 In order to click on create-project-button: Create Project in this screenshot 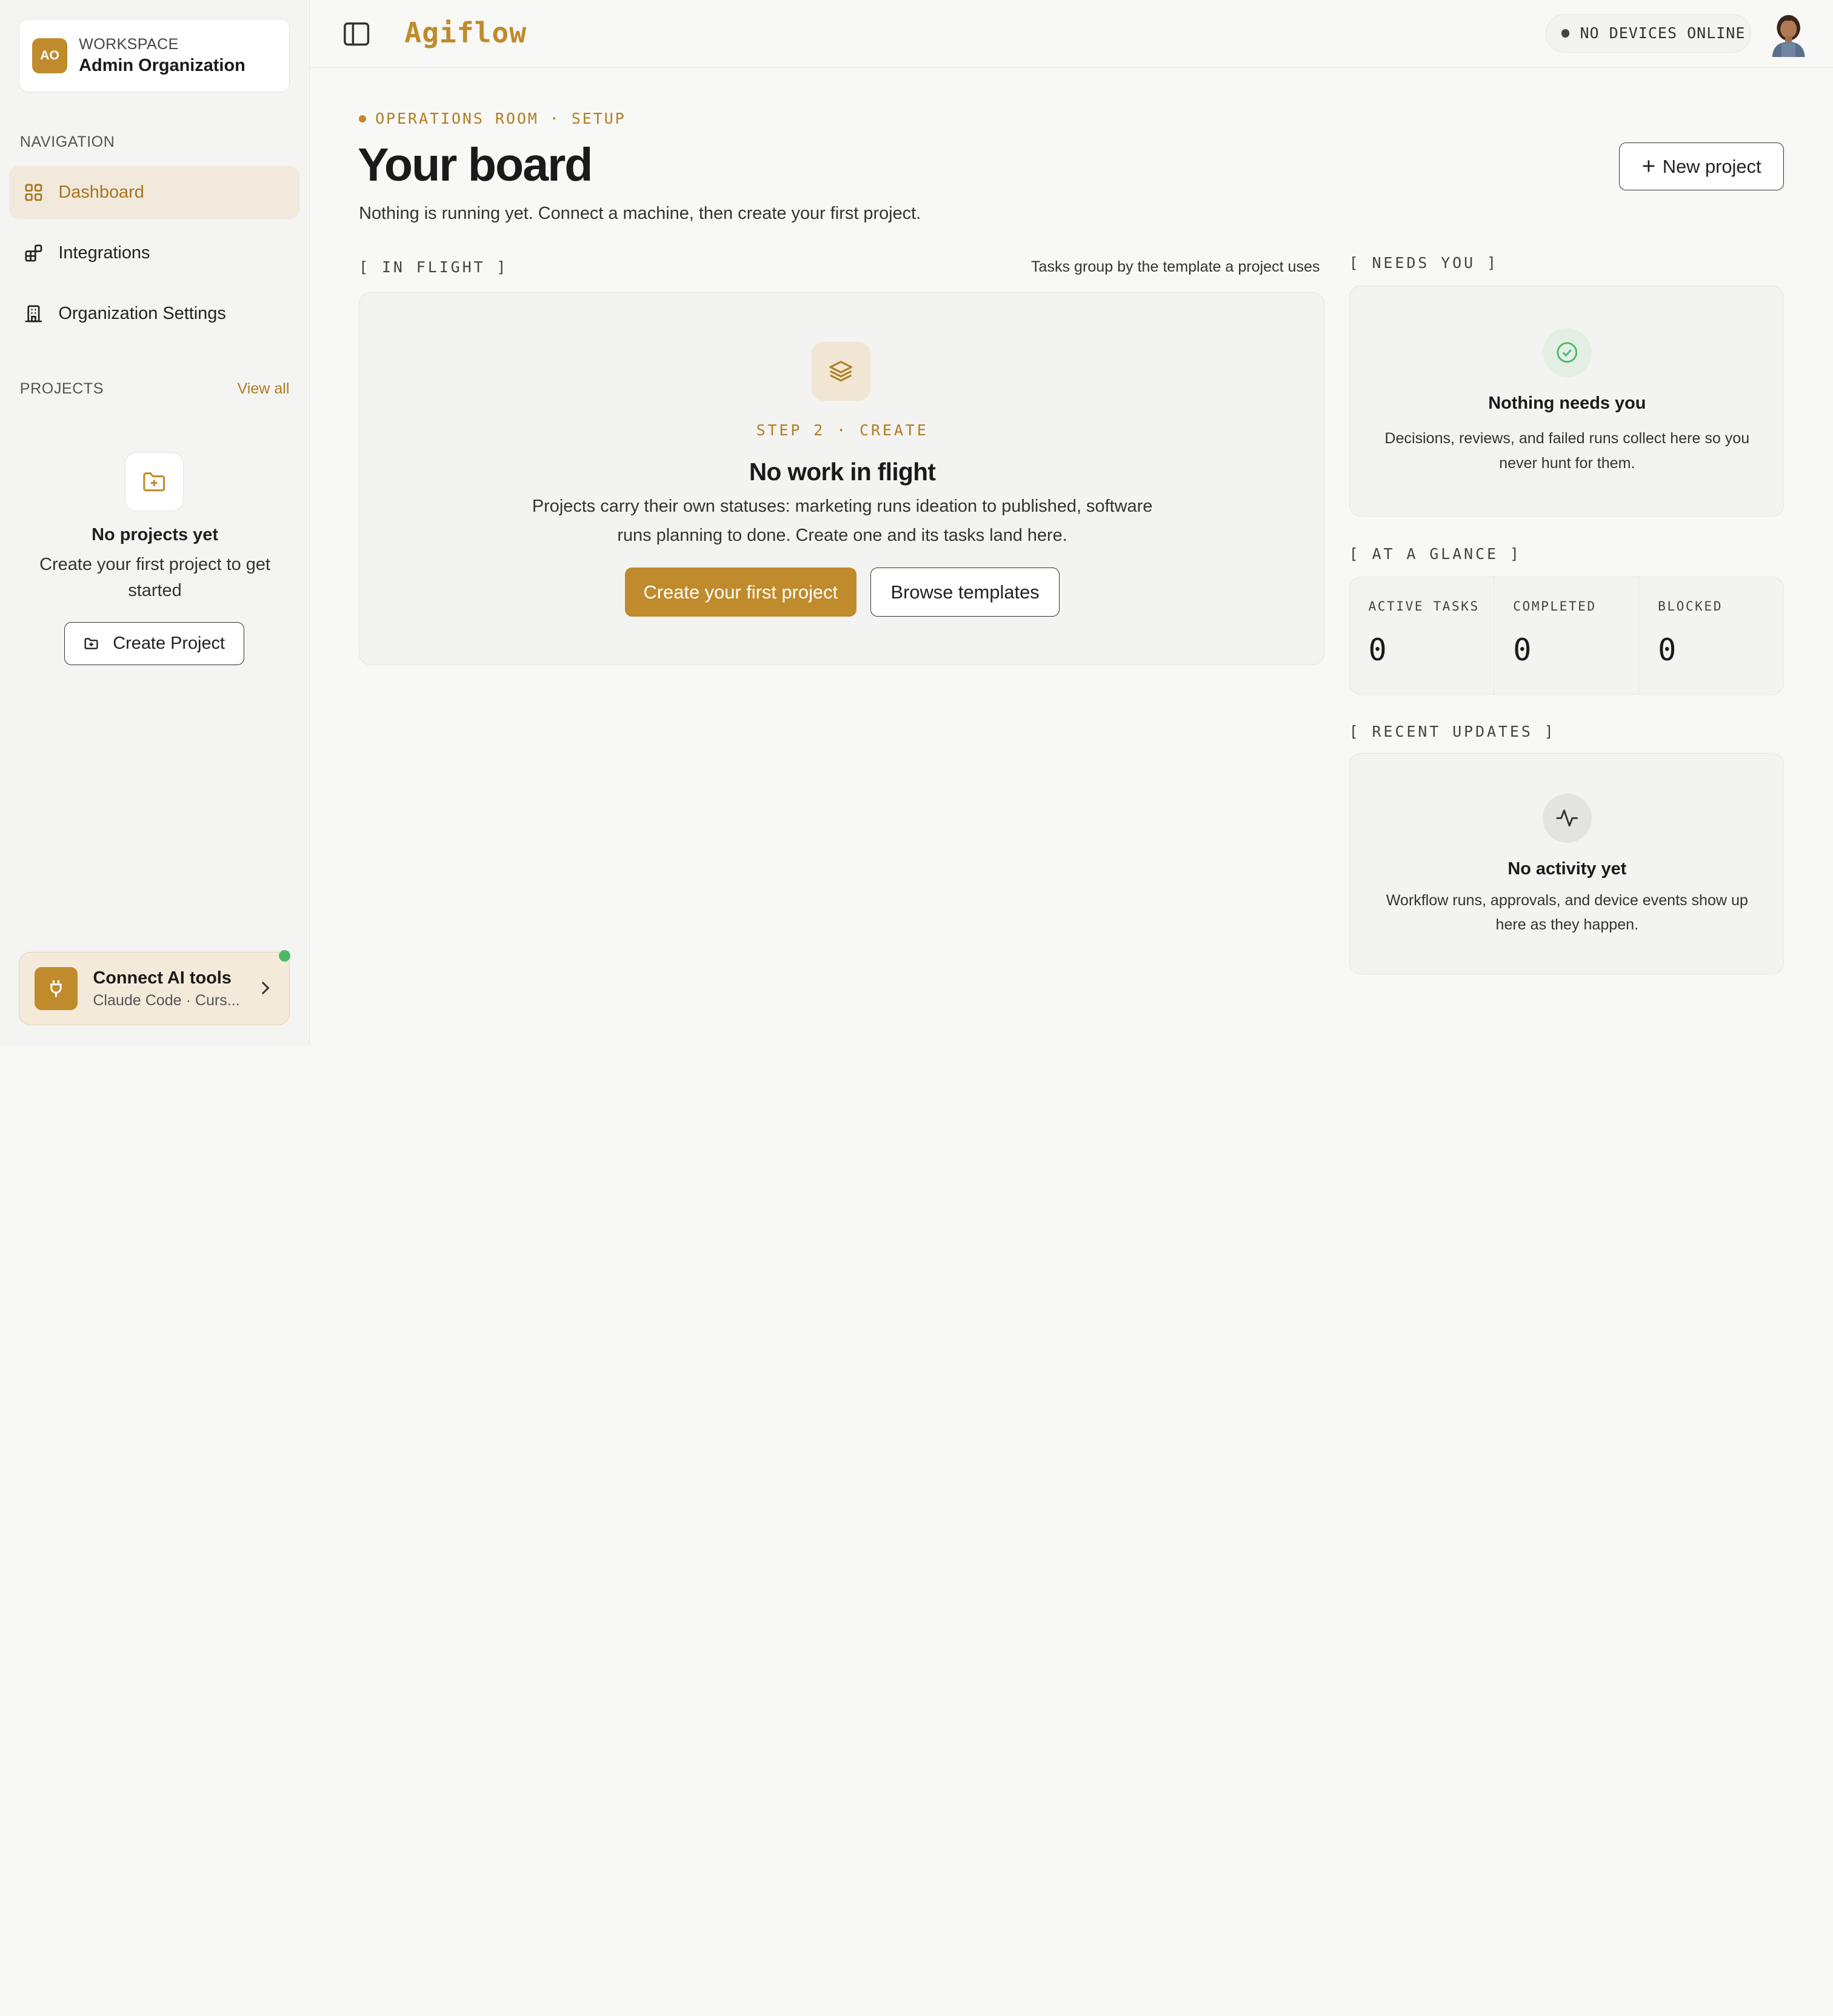, I will do `click(154, 644)`.